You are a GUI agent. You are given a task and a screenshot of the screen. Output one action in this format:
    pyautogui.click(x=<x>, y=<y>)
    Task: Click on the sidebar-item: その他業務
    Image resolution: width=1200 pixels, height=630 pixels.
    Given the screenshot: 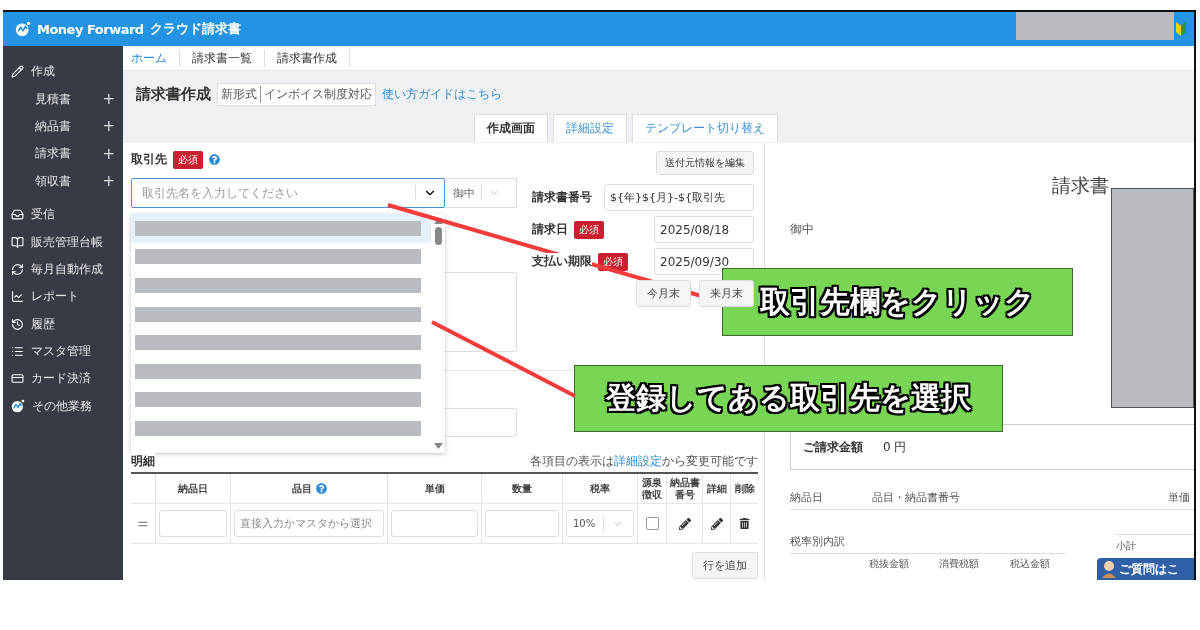 What is the action you would take?
    pyautogui.click(x=63, y=406)
    